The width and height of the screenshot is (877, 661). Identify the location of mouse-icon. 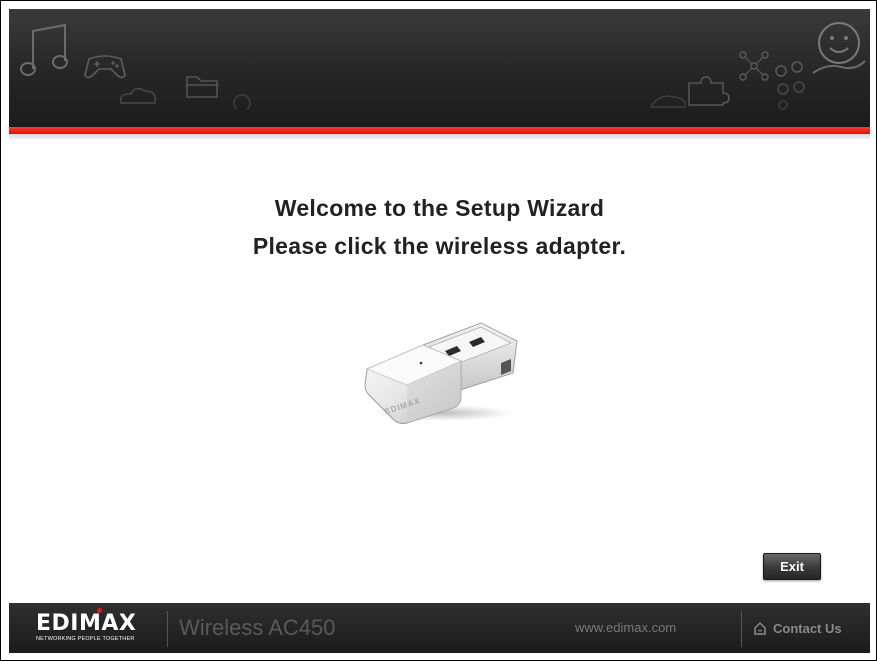
(668, 101).